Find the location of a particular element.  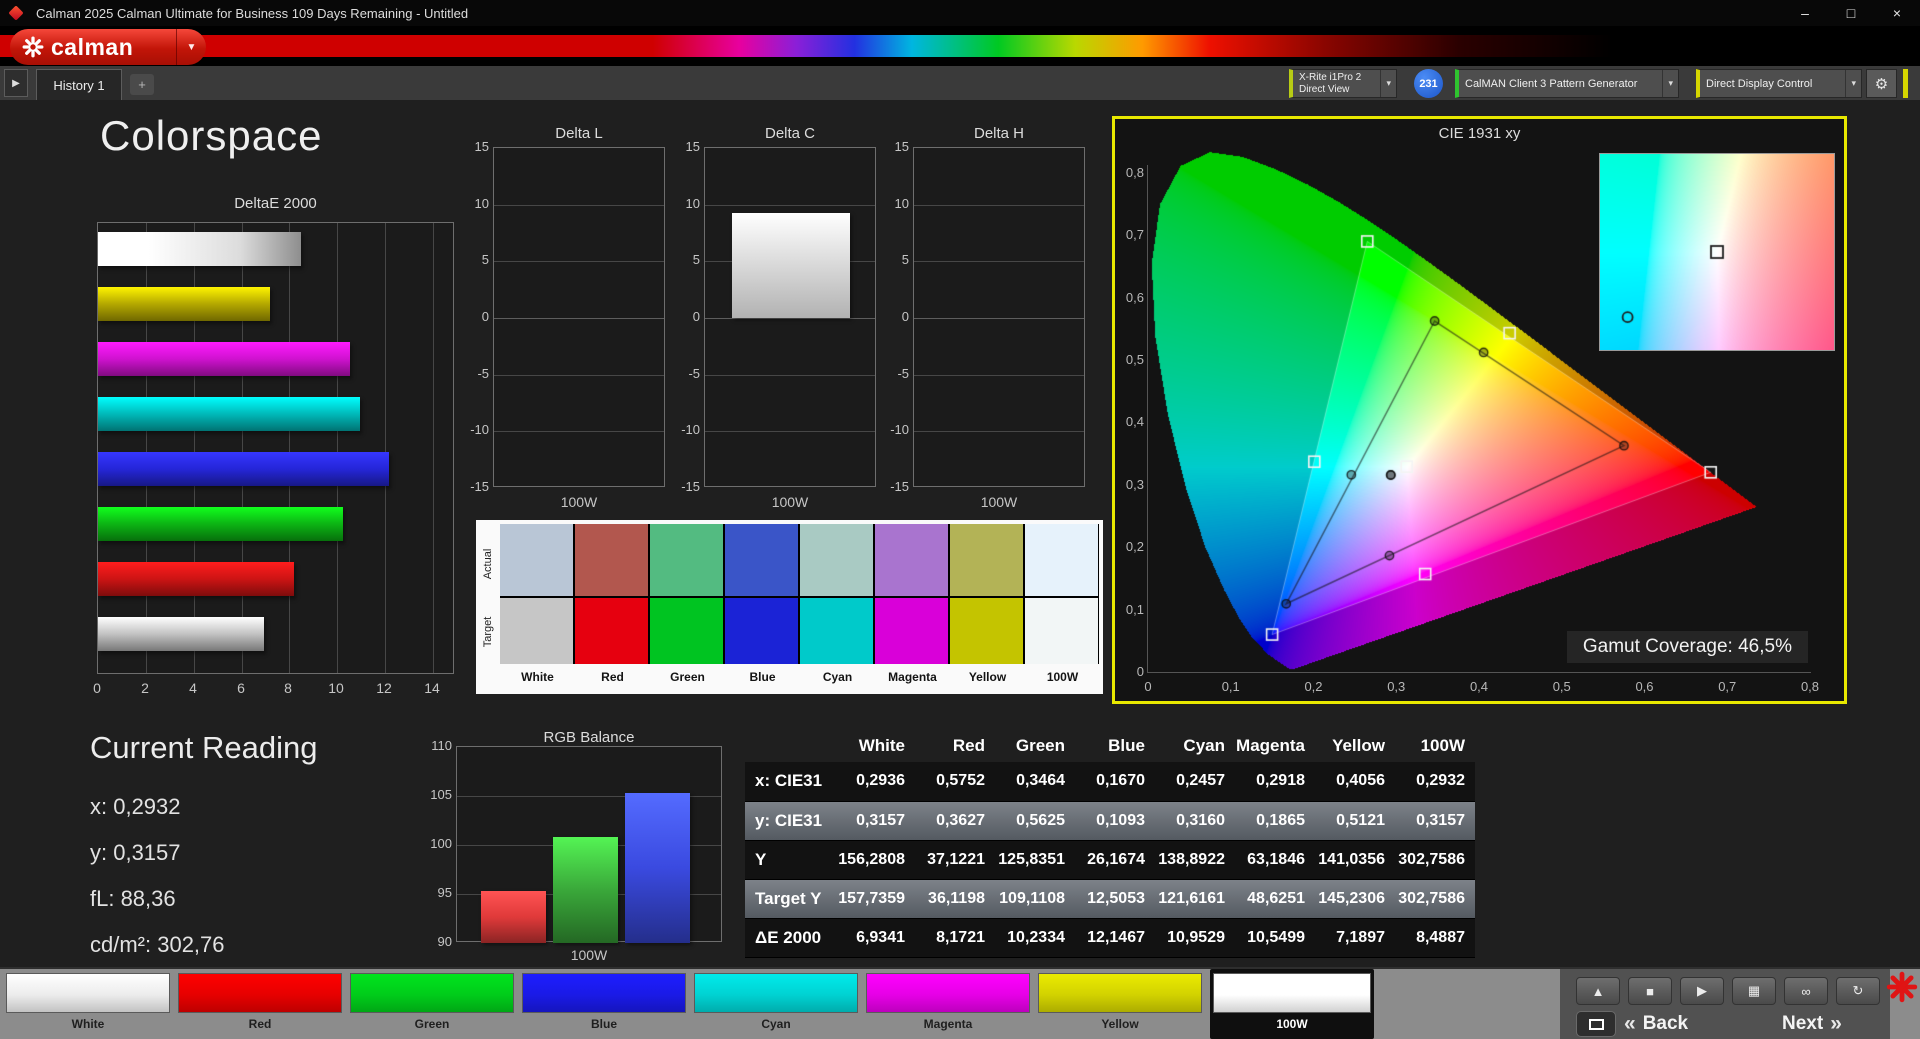

table-cell: 0,3160 is located at coordinates (1195, 821).